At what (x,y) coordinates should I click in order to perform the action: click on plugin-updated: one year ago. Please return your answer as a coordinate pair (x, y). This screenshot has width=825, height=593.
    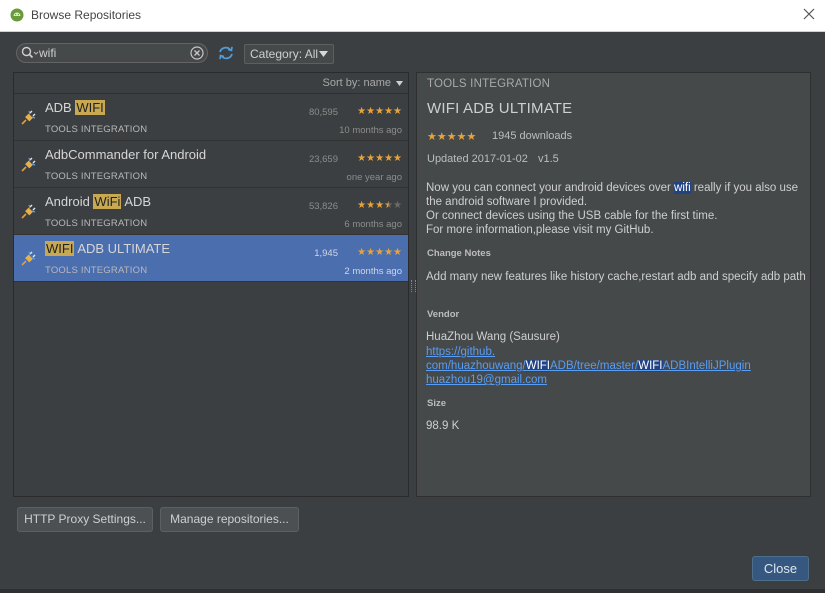
    Looking at the image, I should click on (374, 177).